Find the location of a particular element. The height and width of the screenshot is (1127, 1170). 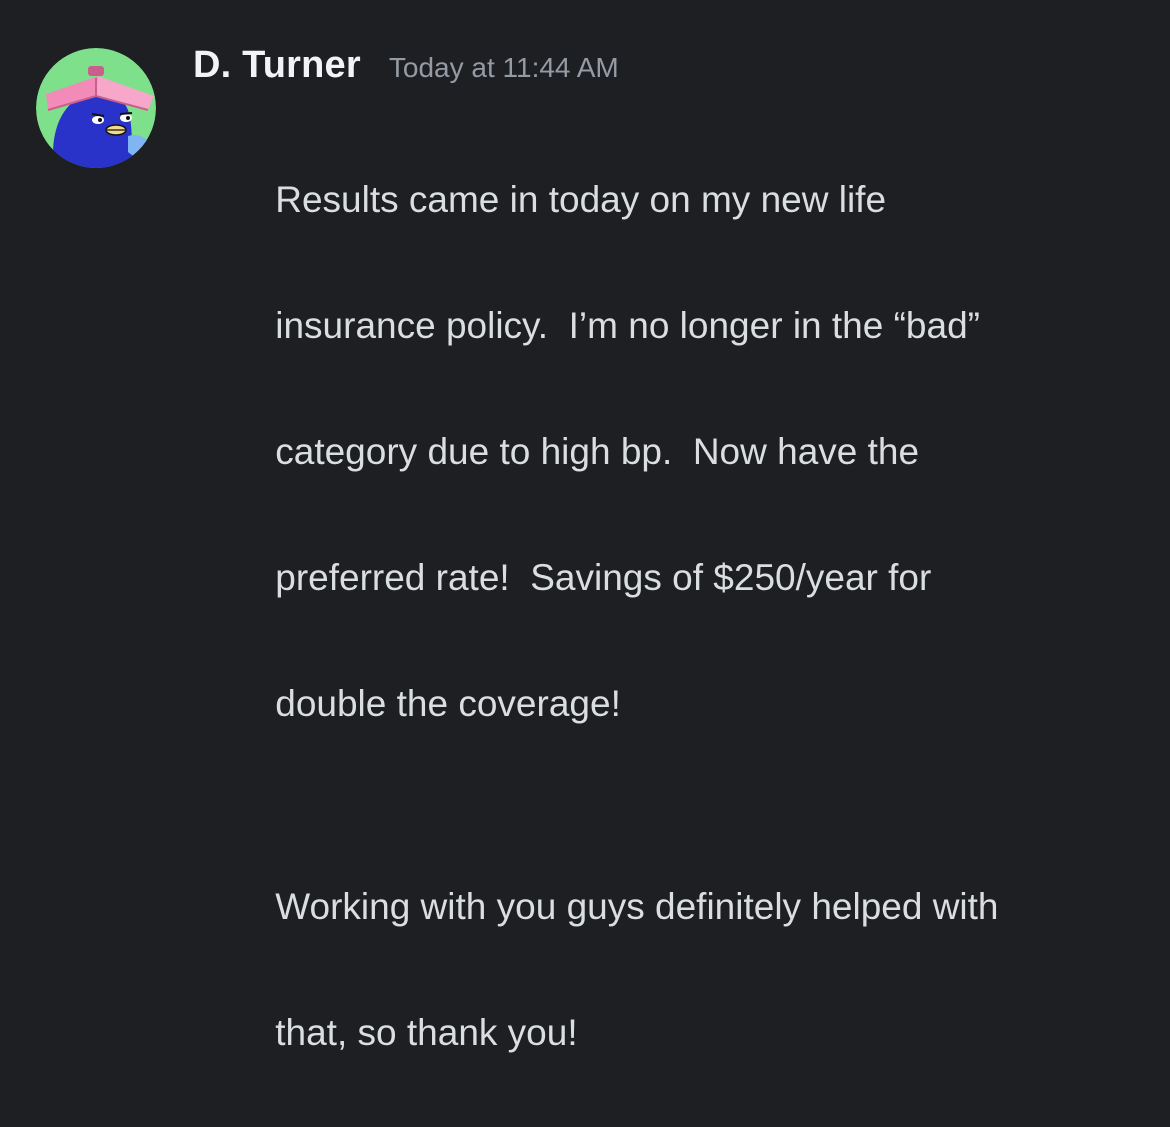

message-line: double the coverage! is located at coordinates (448, 703).